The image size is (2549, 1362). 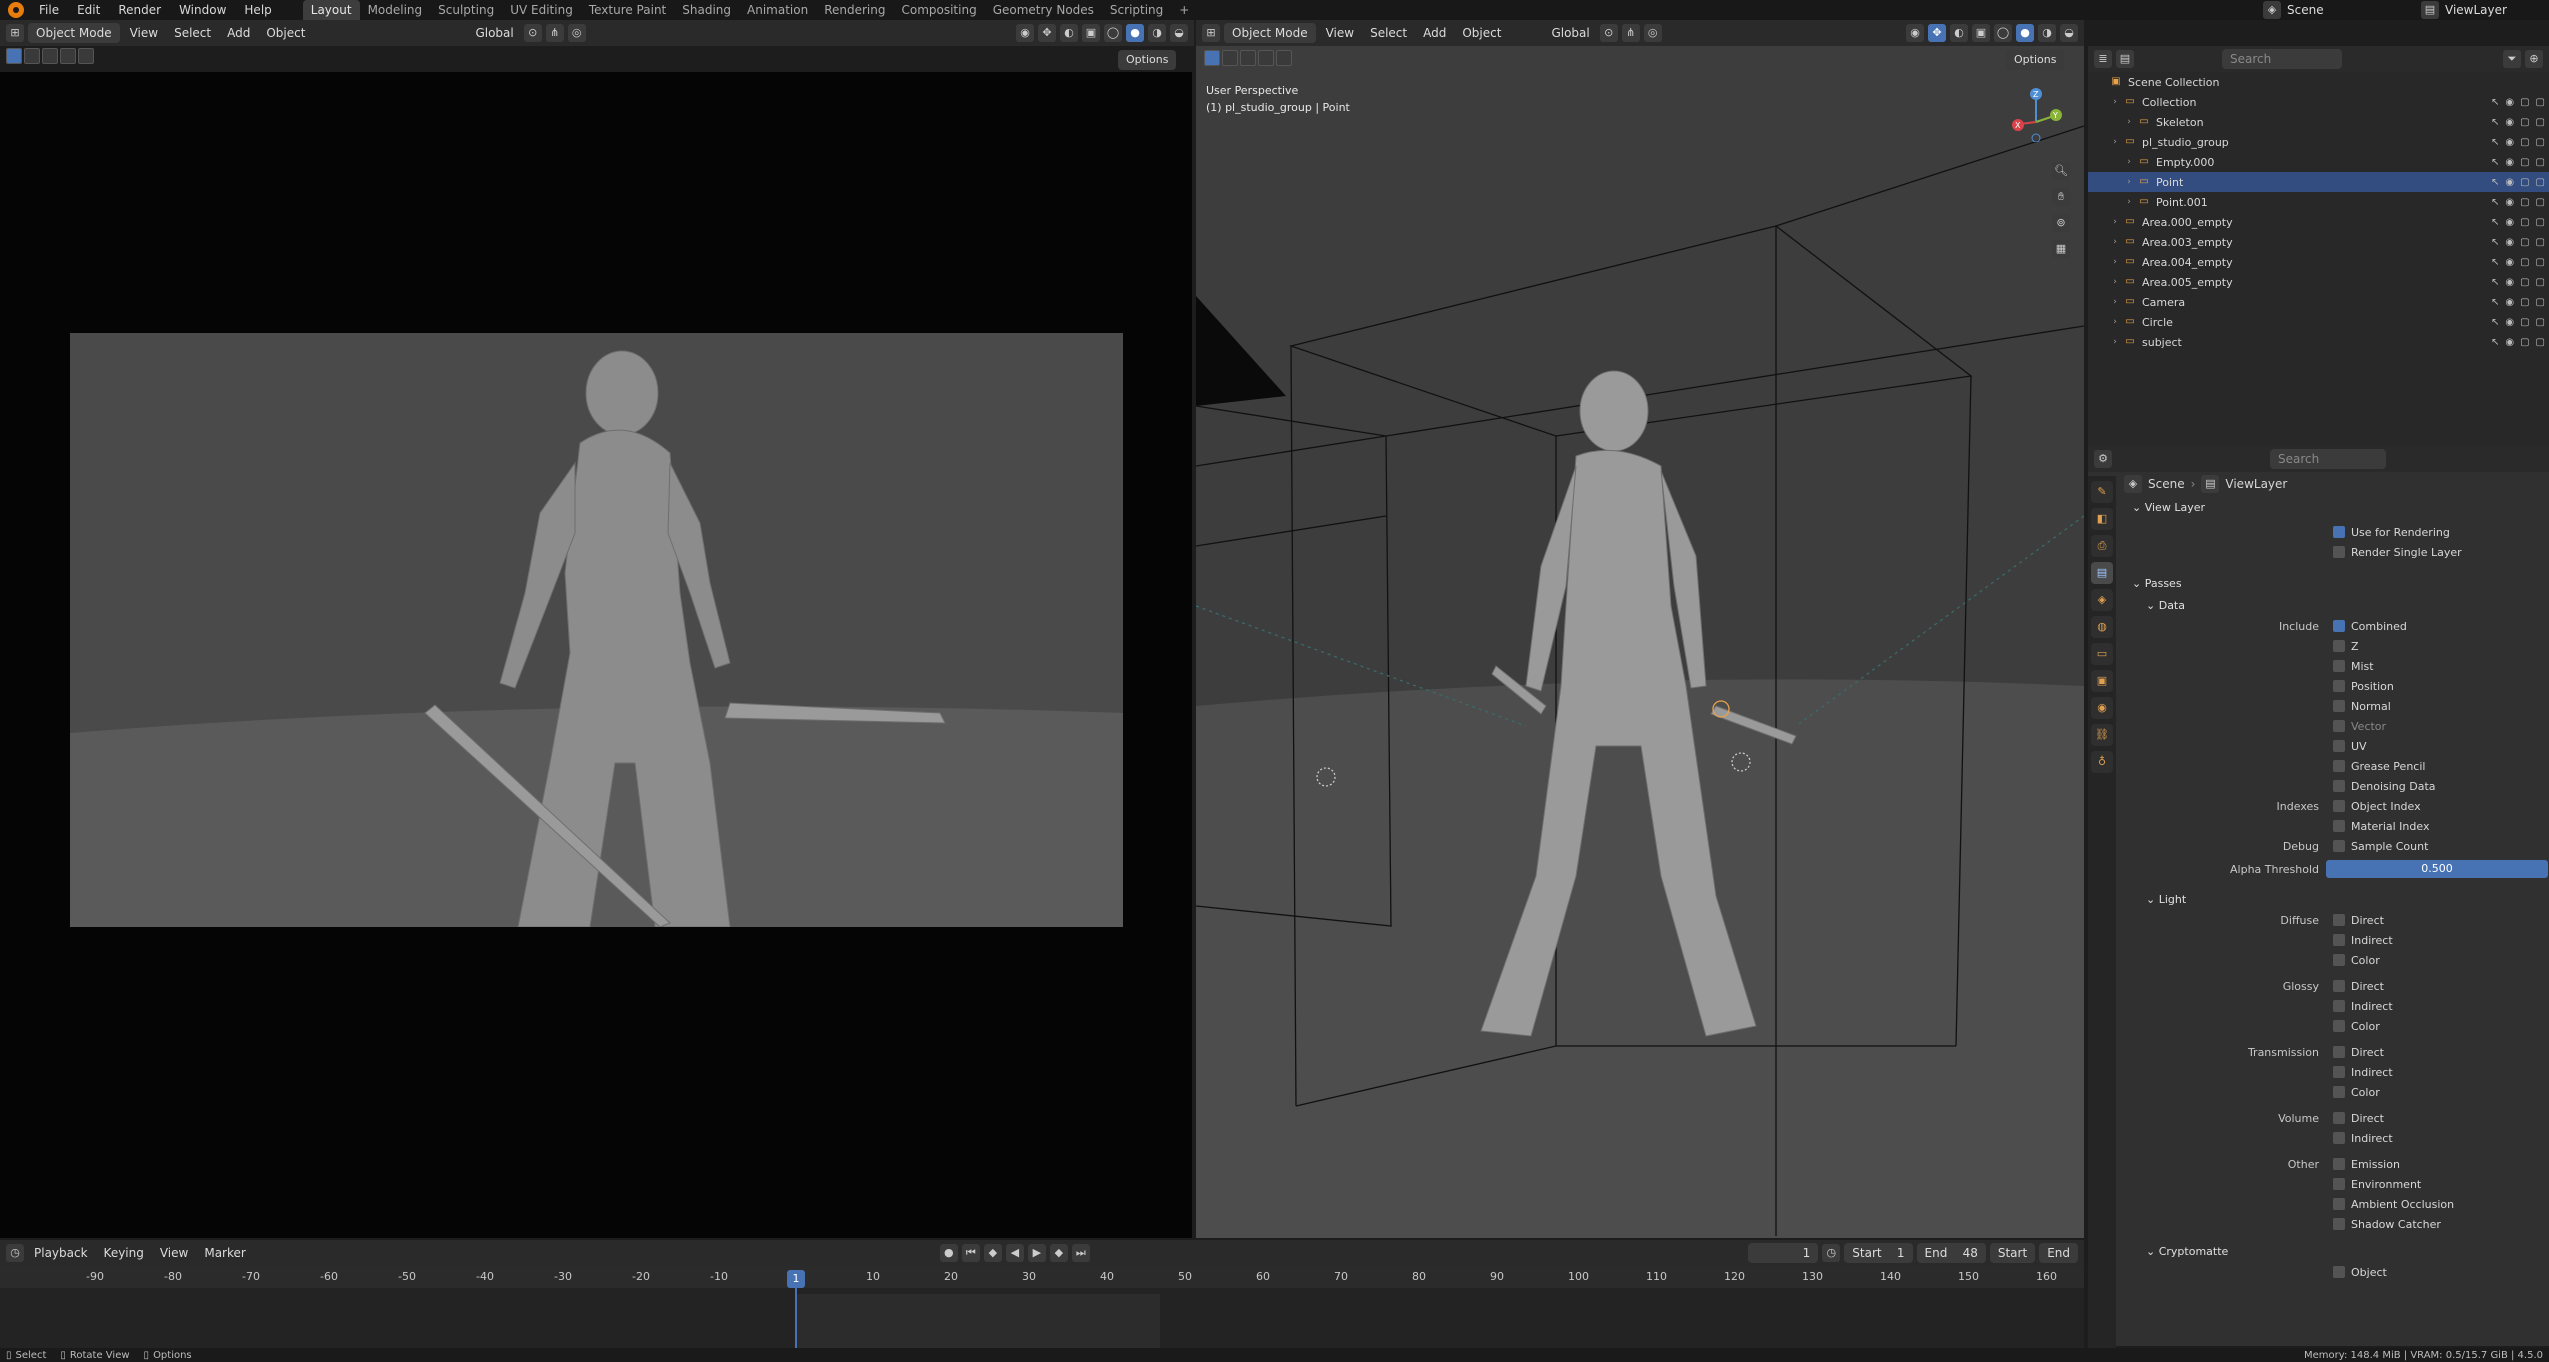 What do you see at coordinates (2103, 459) in the screenshot?
I see `properties-editor-type-icon: ⚙` at bounding box center [2103, 459].